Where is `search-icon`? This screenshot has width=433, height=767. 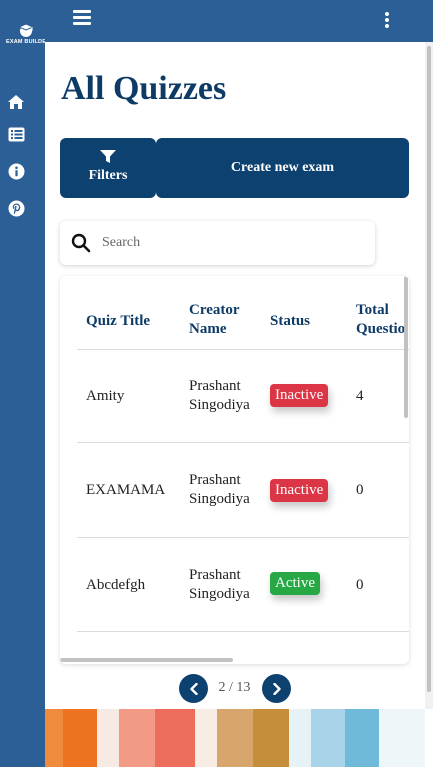
search-icon is located at coordinates (81, 243).